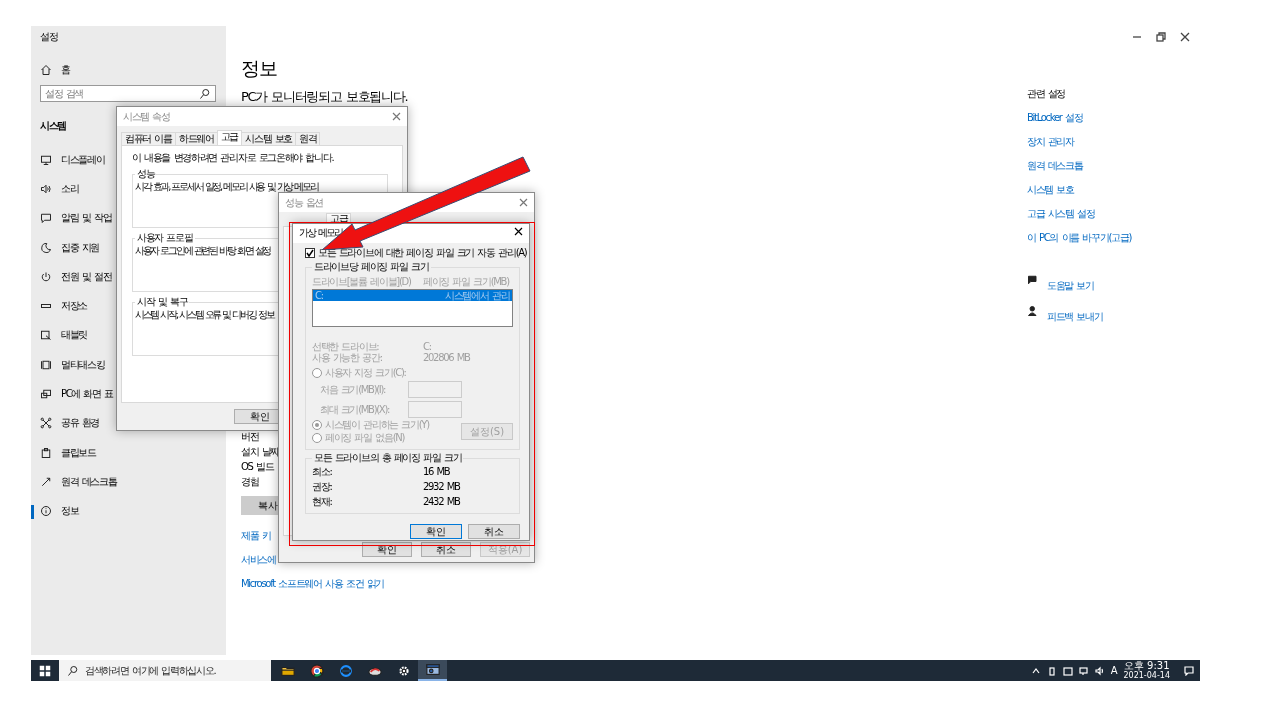 The height and width of the screenshot is (720, 1280). What do you see at coordinates (362, 282) in the screenshot?
I see `column-header: 드라이브[볼륨 레이블](D)` at bounding box center [362, 282].